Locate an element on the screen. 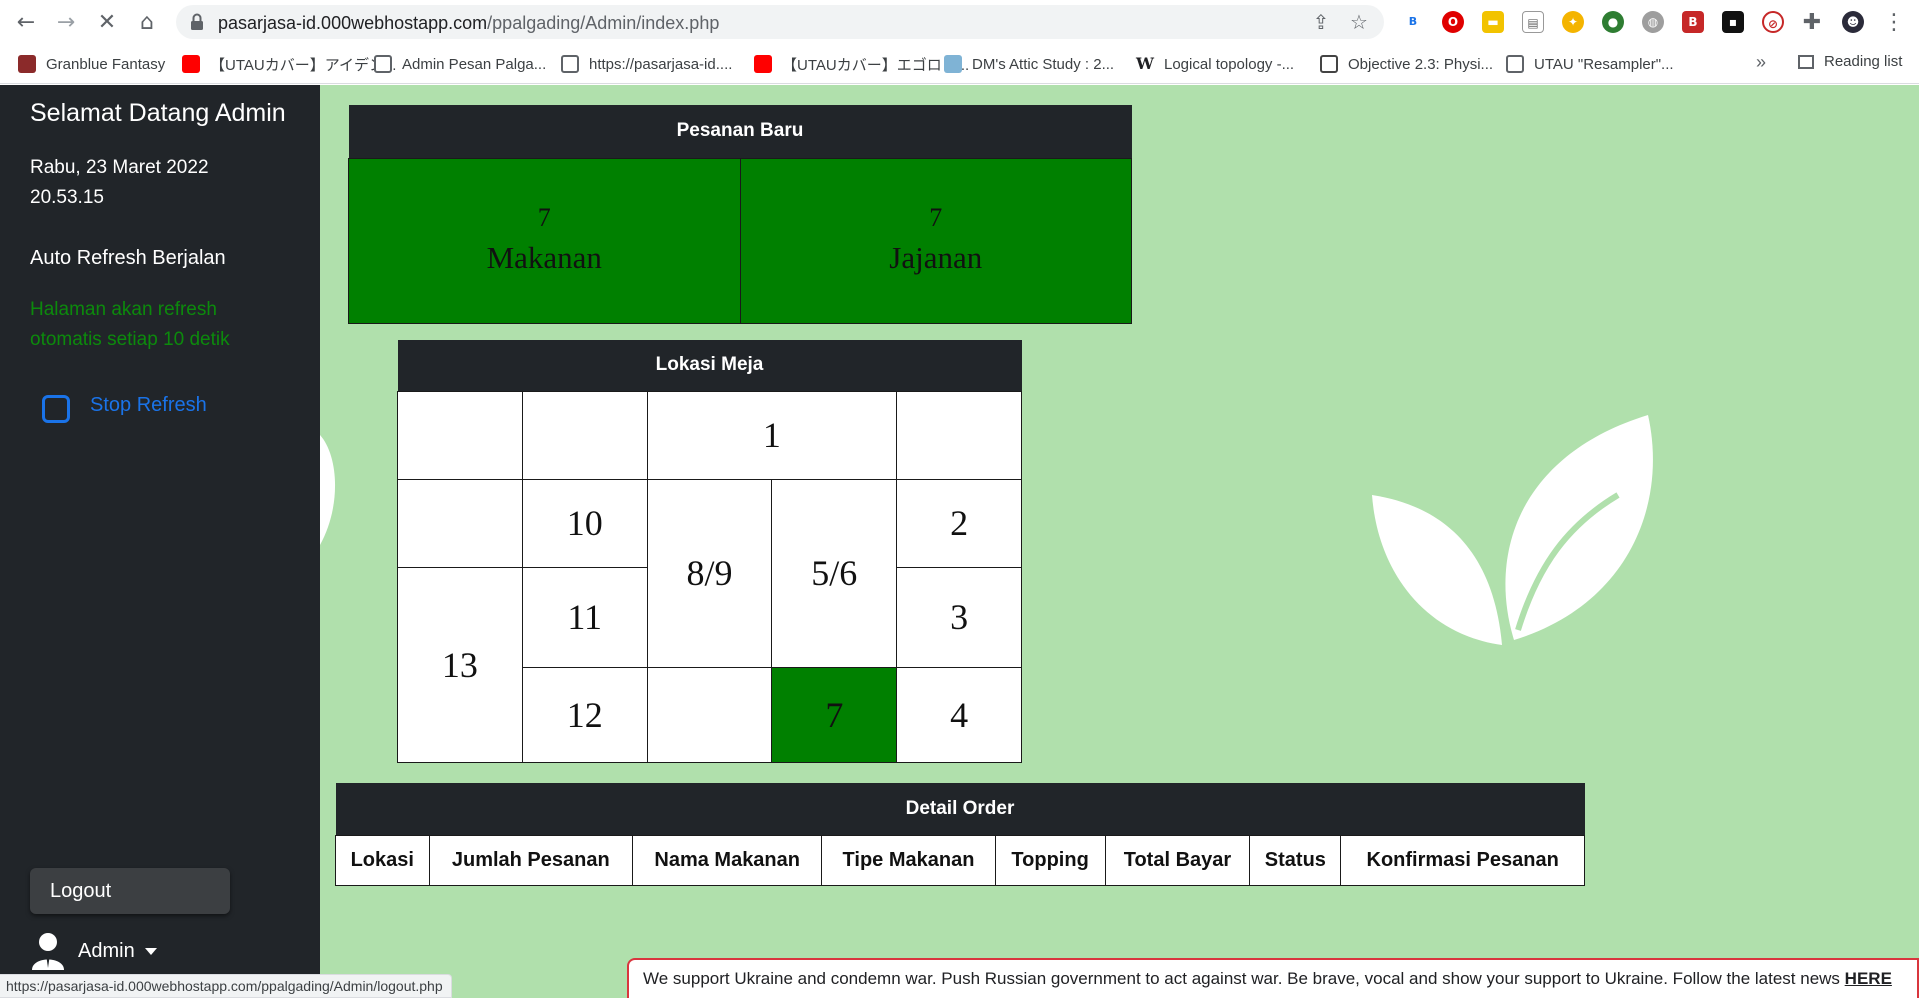 This screenshot has height=998, width=1919. jajanan-count-cell: 7 Jajanan is located at coordinates (936, 240).